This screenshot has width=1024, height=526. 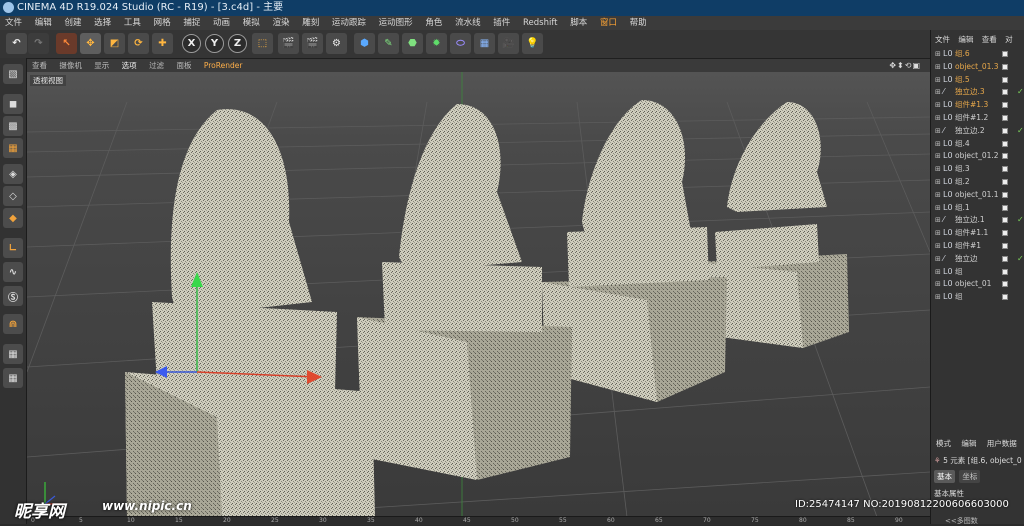 What do you see at coordinates (978, 92) in the screenshot?
I see `object-row: ⊞ ⁄ 独立边.3 ✓` at bounding box center [978, 92].